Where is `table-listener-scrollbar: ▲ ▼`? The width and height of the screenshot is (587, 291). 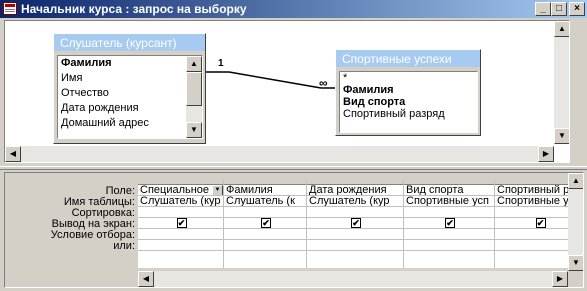
table-listener-scrollbar: ▲ ▼ is located at coordinates (194, 97).